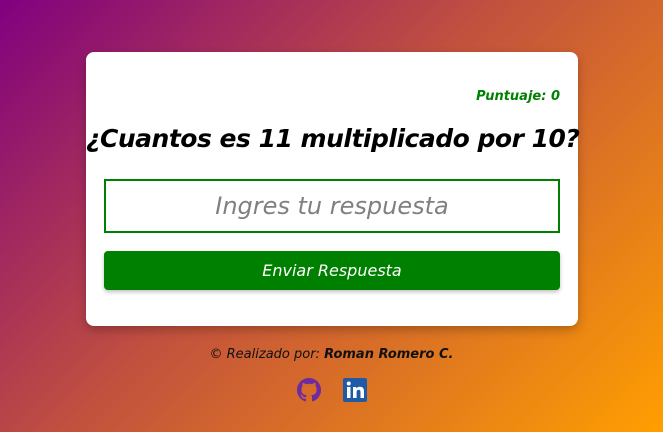 The height and width of the screenshot is (432, 663). Describe the element at coordinates (555, 96) in the screenshot. I see `score-value: 0` at that location.